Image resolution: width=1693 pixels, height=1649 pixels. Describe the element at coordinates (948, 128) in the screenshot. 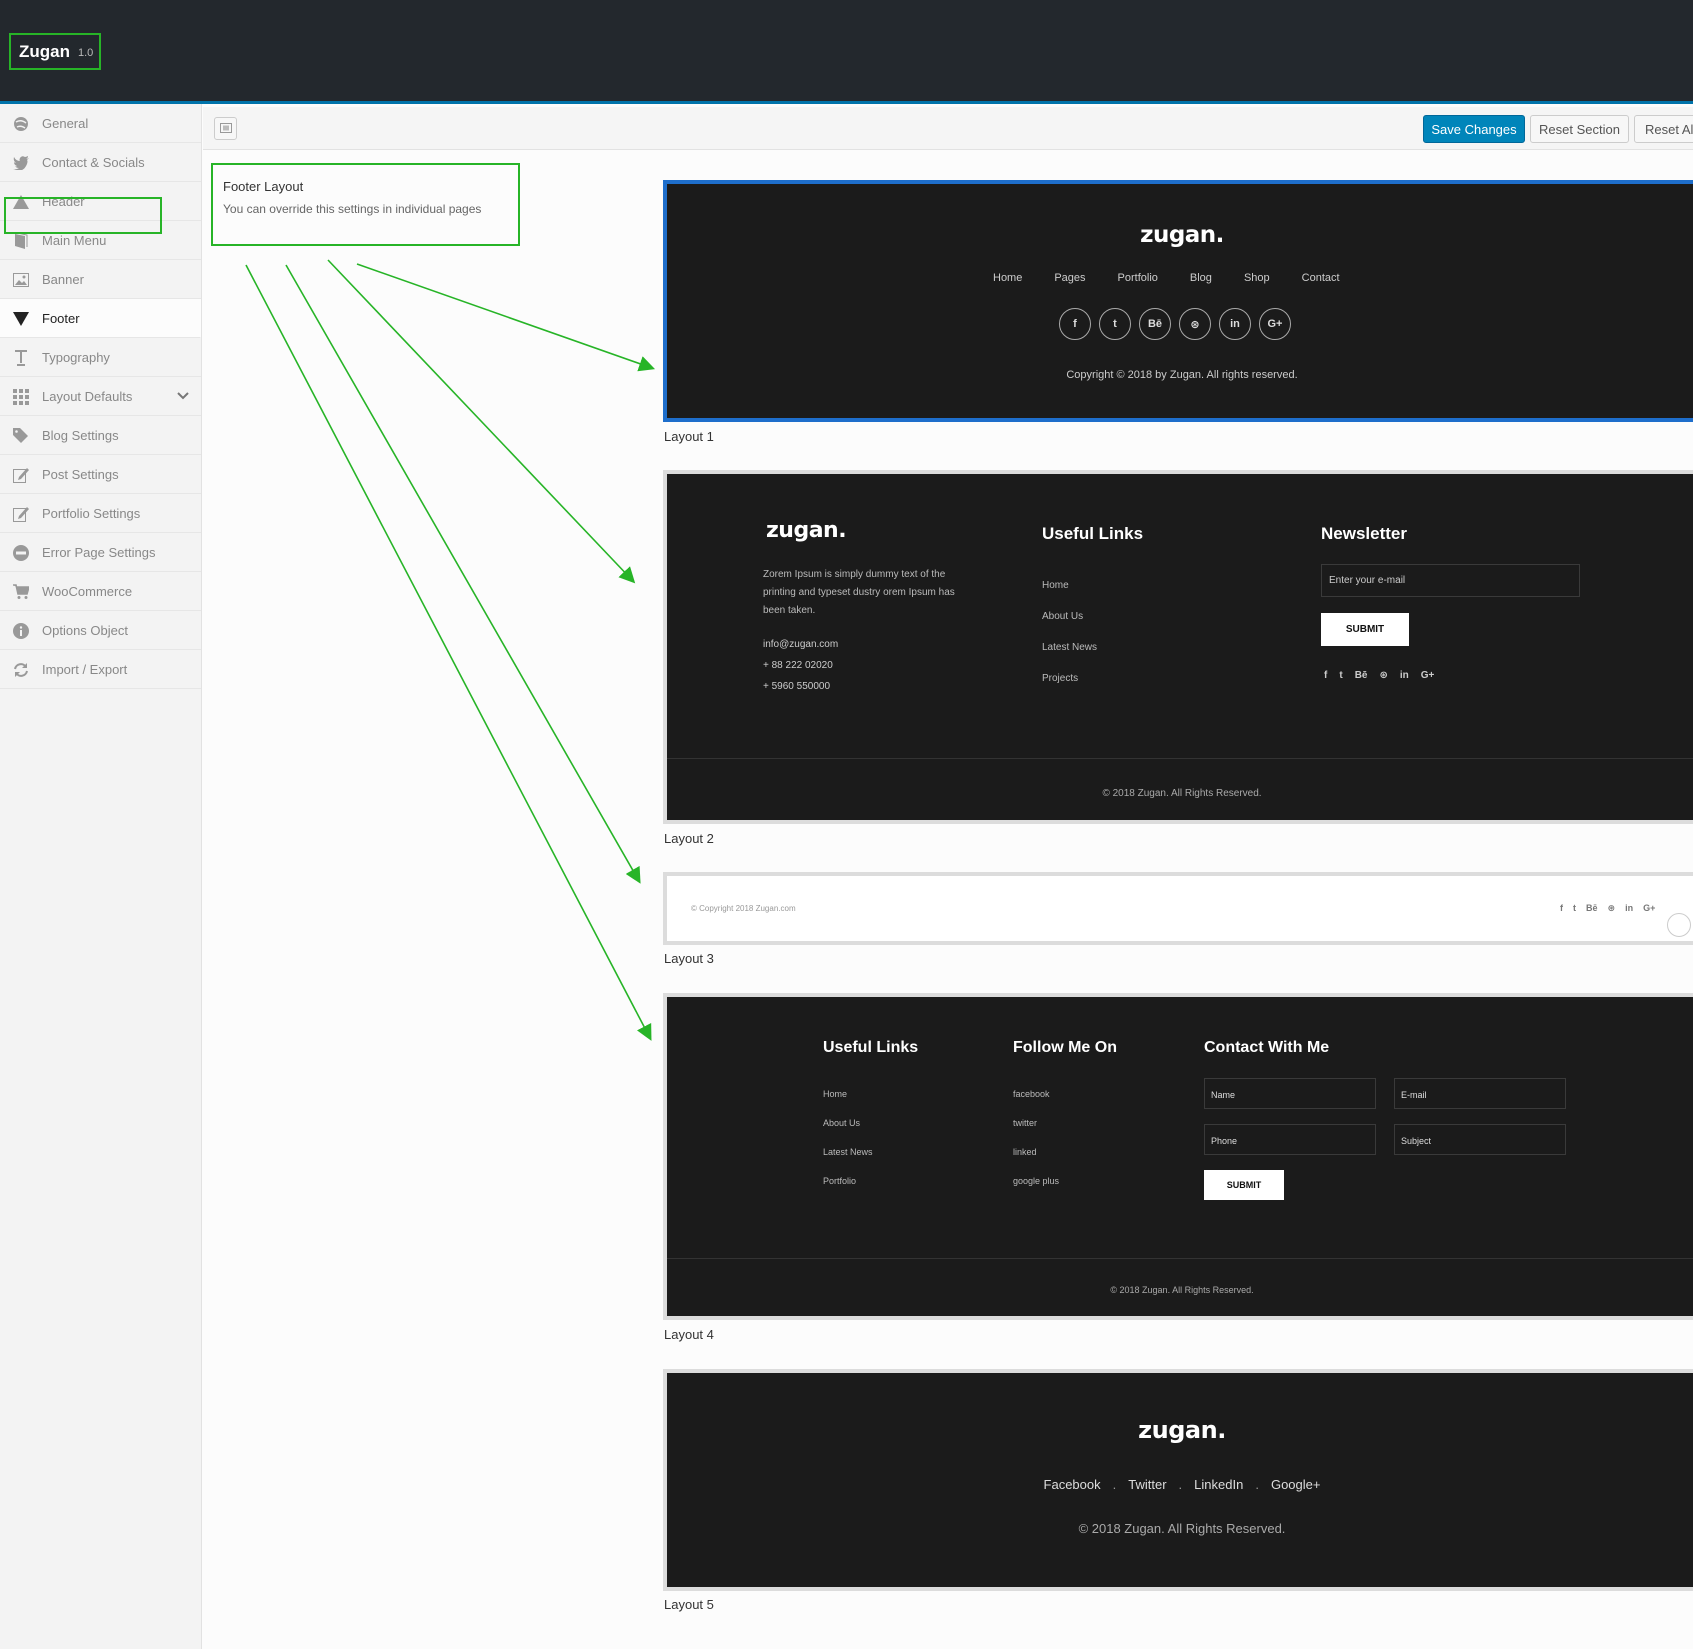

I see `options-toolbar: Save Changes Reset Section Reset All` at that location.